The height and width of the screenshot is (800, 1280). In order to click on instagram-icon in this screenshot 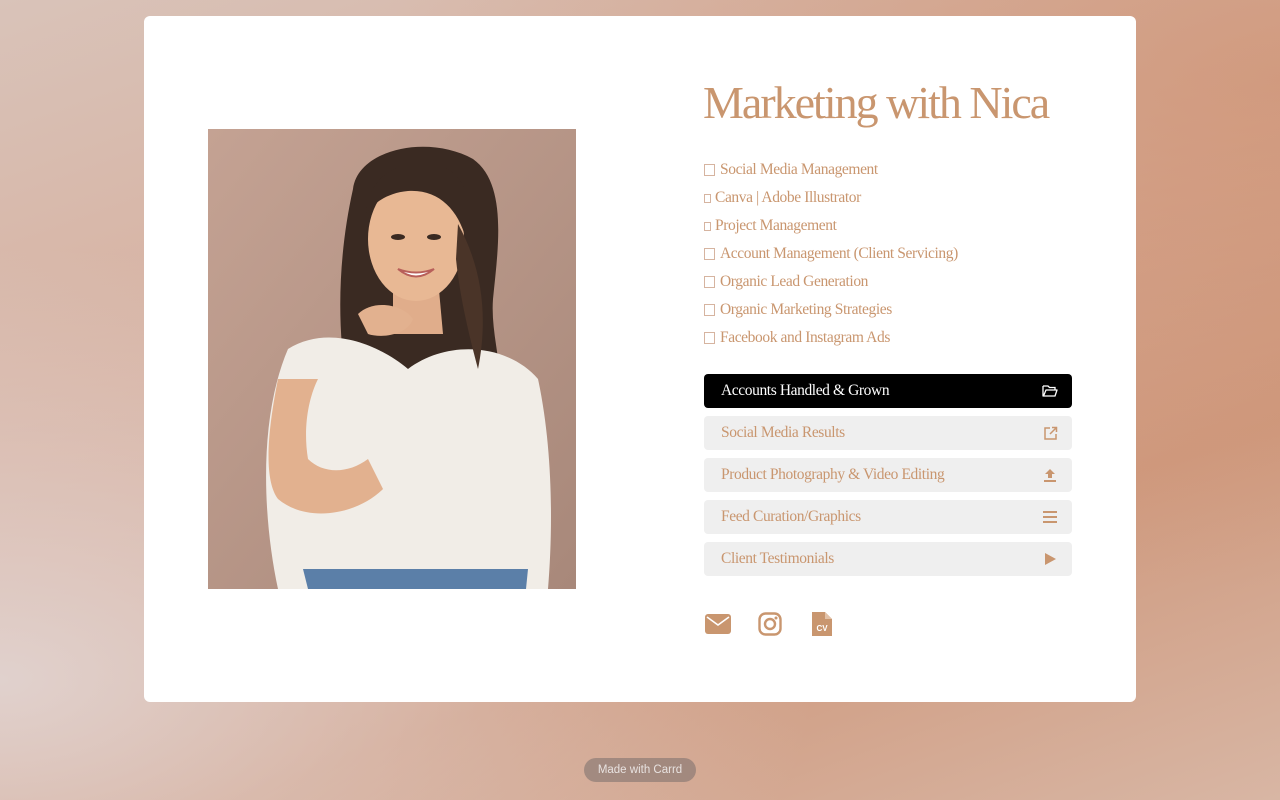, I will do `click(770, 624)`.